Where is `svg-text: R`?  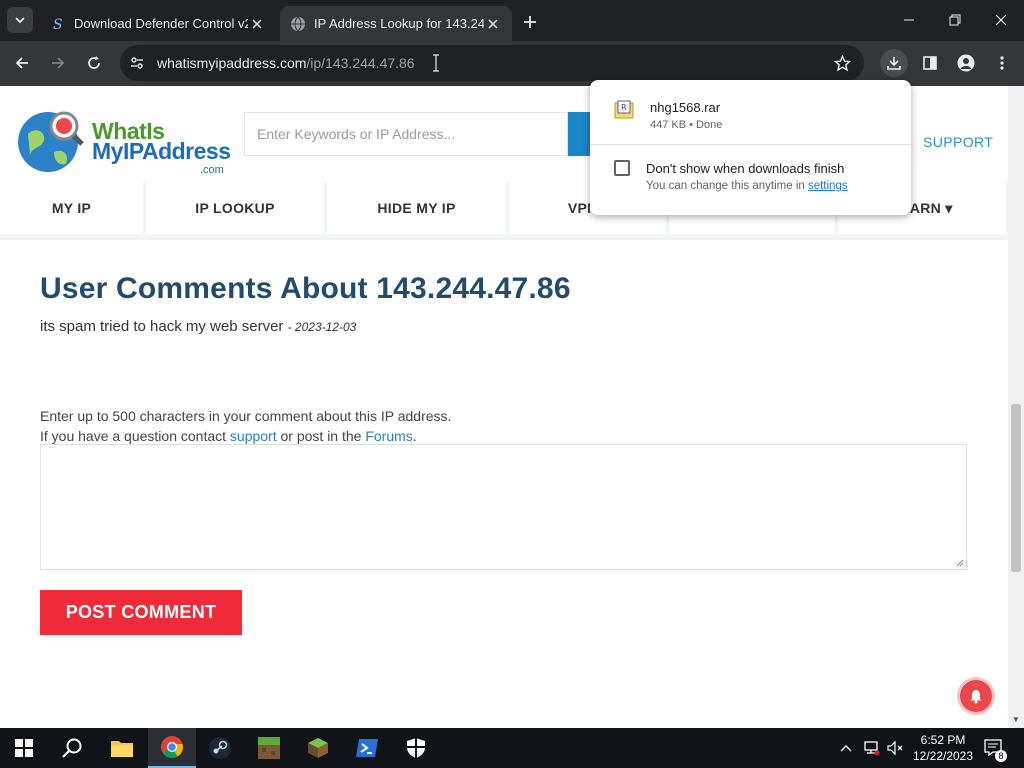 svg-text: R is located at coordinates (624, 107).